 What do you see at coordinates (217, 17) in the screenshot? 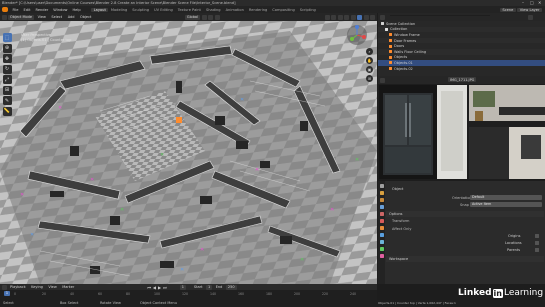
I see `proportional-edit-icon` at bounding box center [217, 17].